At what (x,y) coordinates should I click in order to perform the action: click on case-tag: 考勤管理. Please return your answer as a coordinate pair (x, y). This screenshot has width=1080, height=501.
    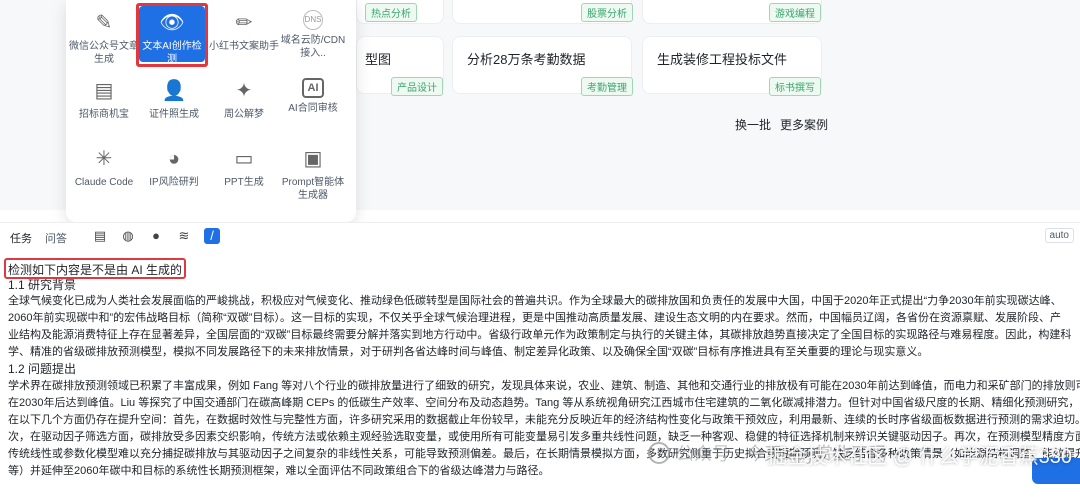
    Looking at the image, I should click on (607, 86).